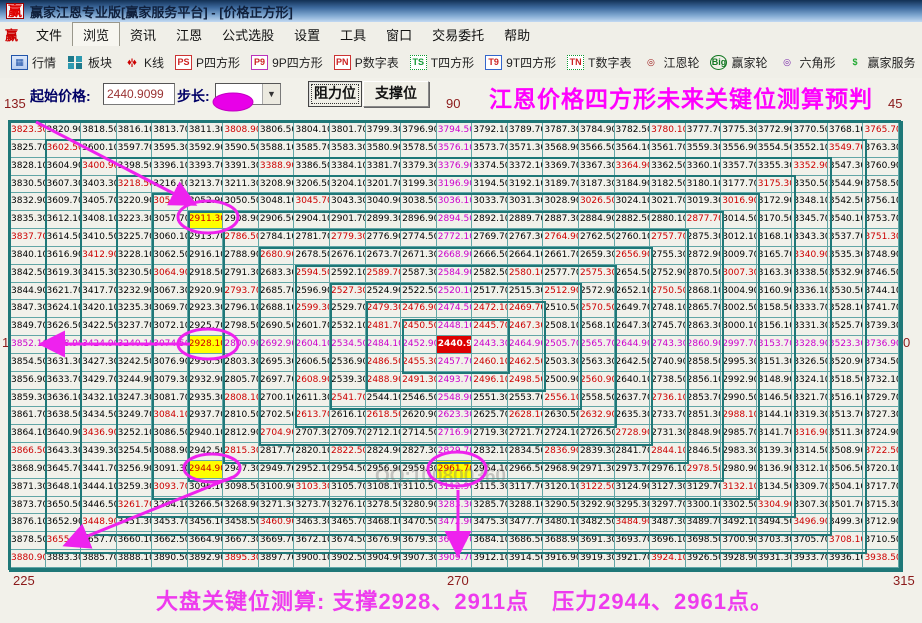  I want to click on toolbar-item-江恩轮: ◎ 江恩轮, so click(670, 62).